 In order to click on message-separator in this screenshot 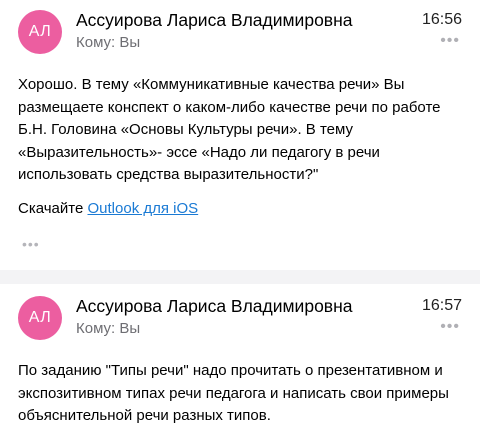, I will do `click(240, 277)`.